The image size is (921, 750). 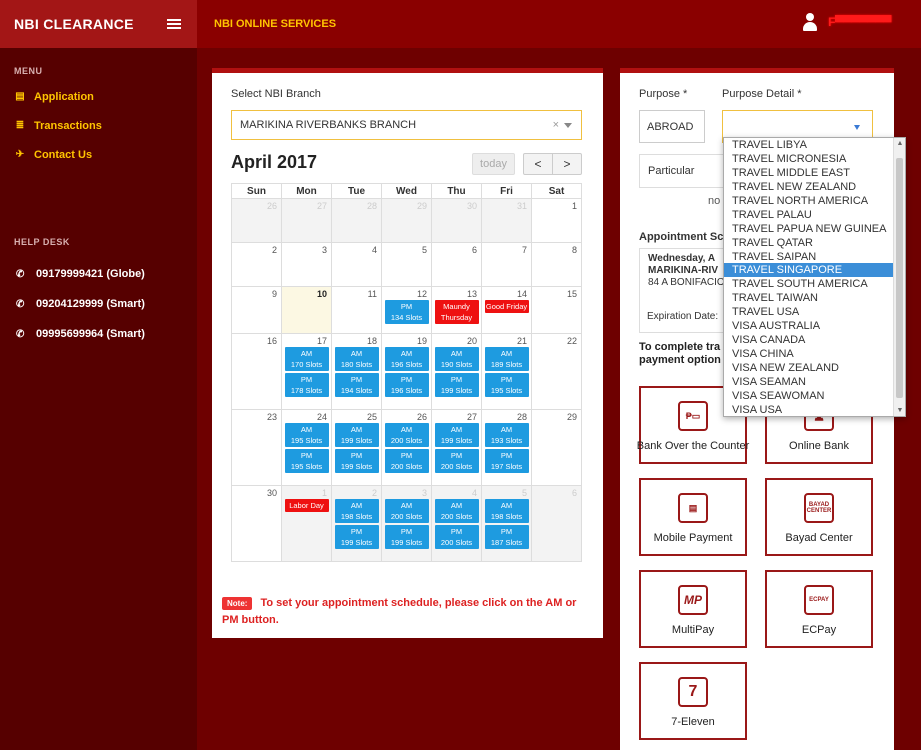 What do you see at coordinates (406, 359) in the screenshot?
I see `am-slot-button: AM 196 Slots` at bounding box center [406, 359].